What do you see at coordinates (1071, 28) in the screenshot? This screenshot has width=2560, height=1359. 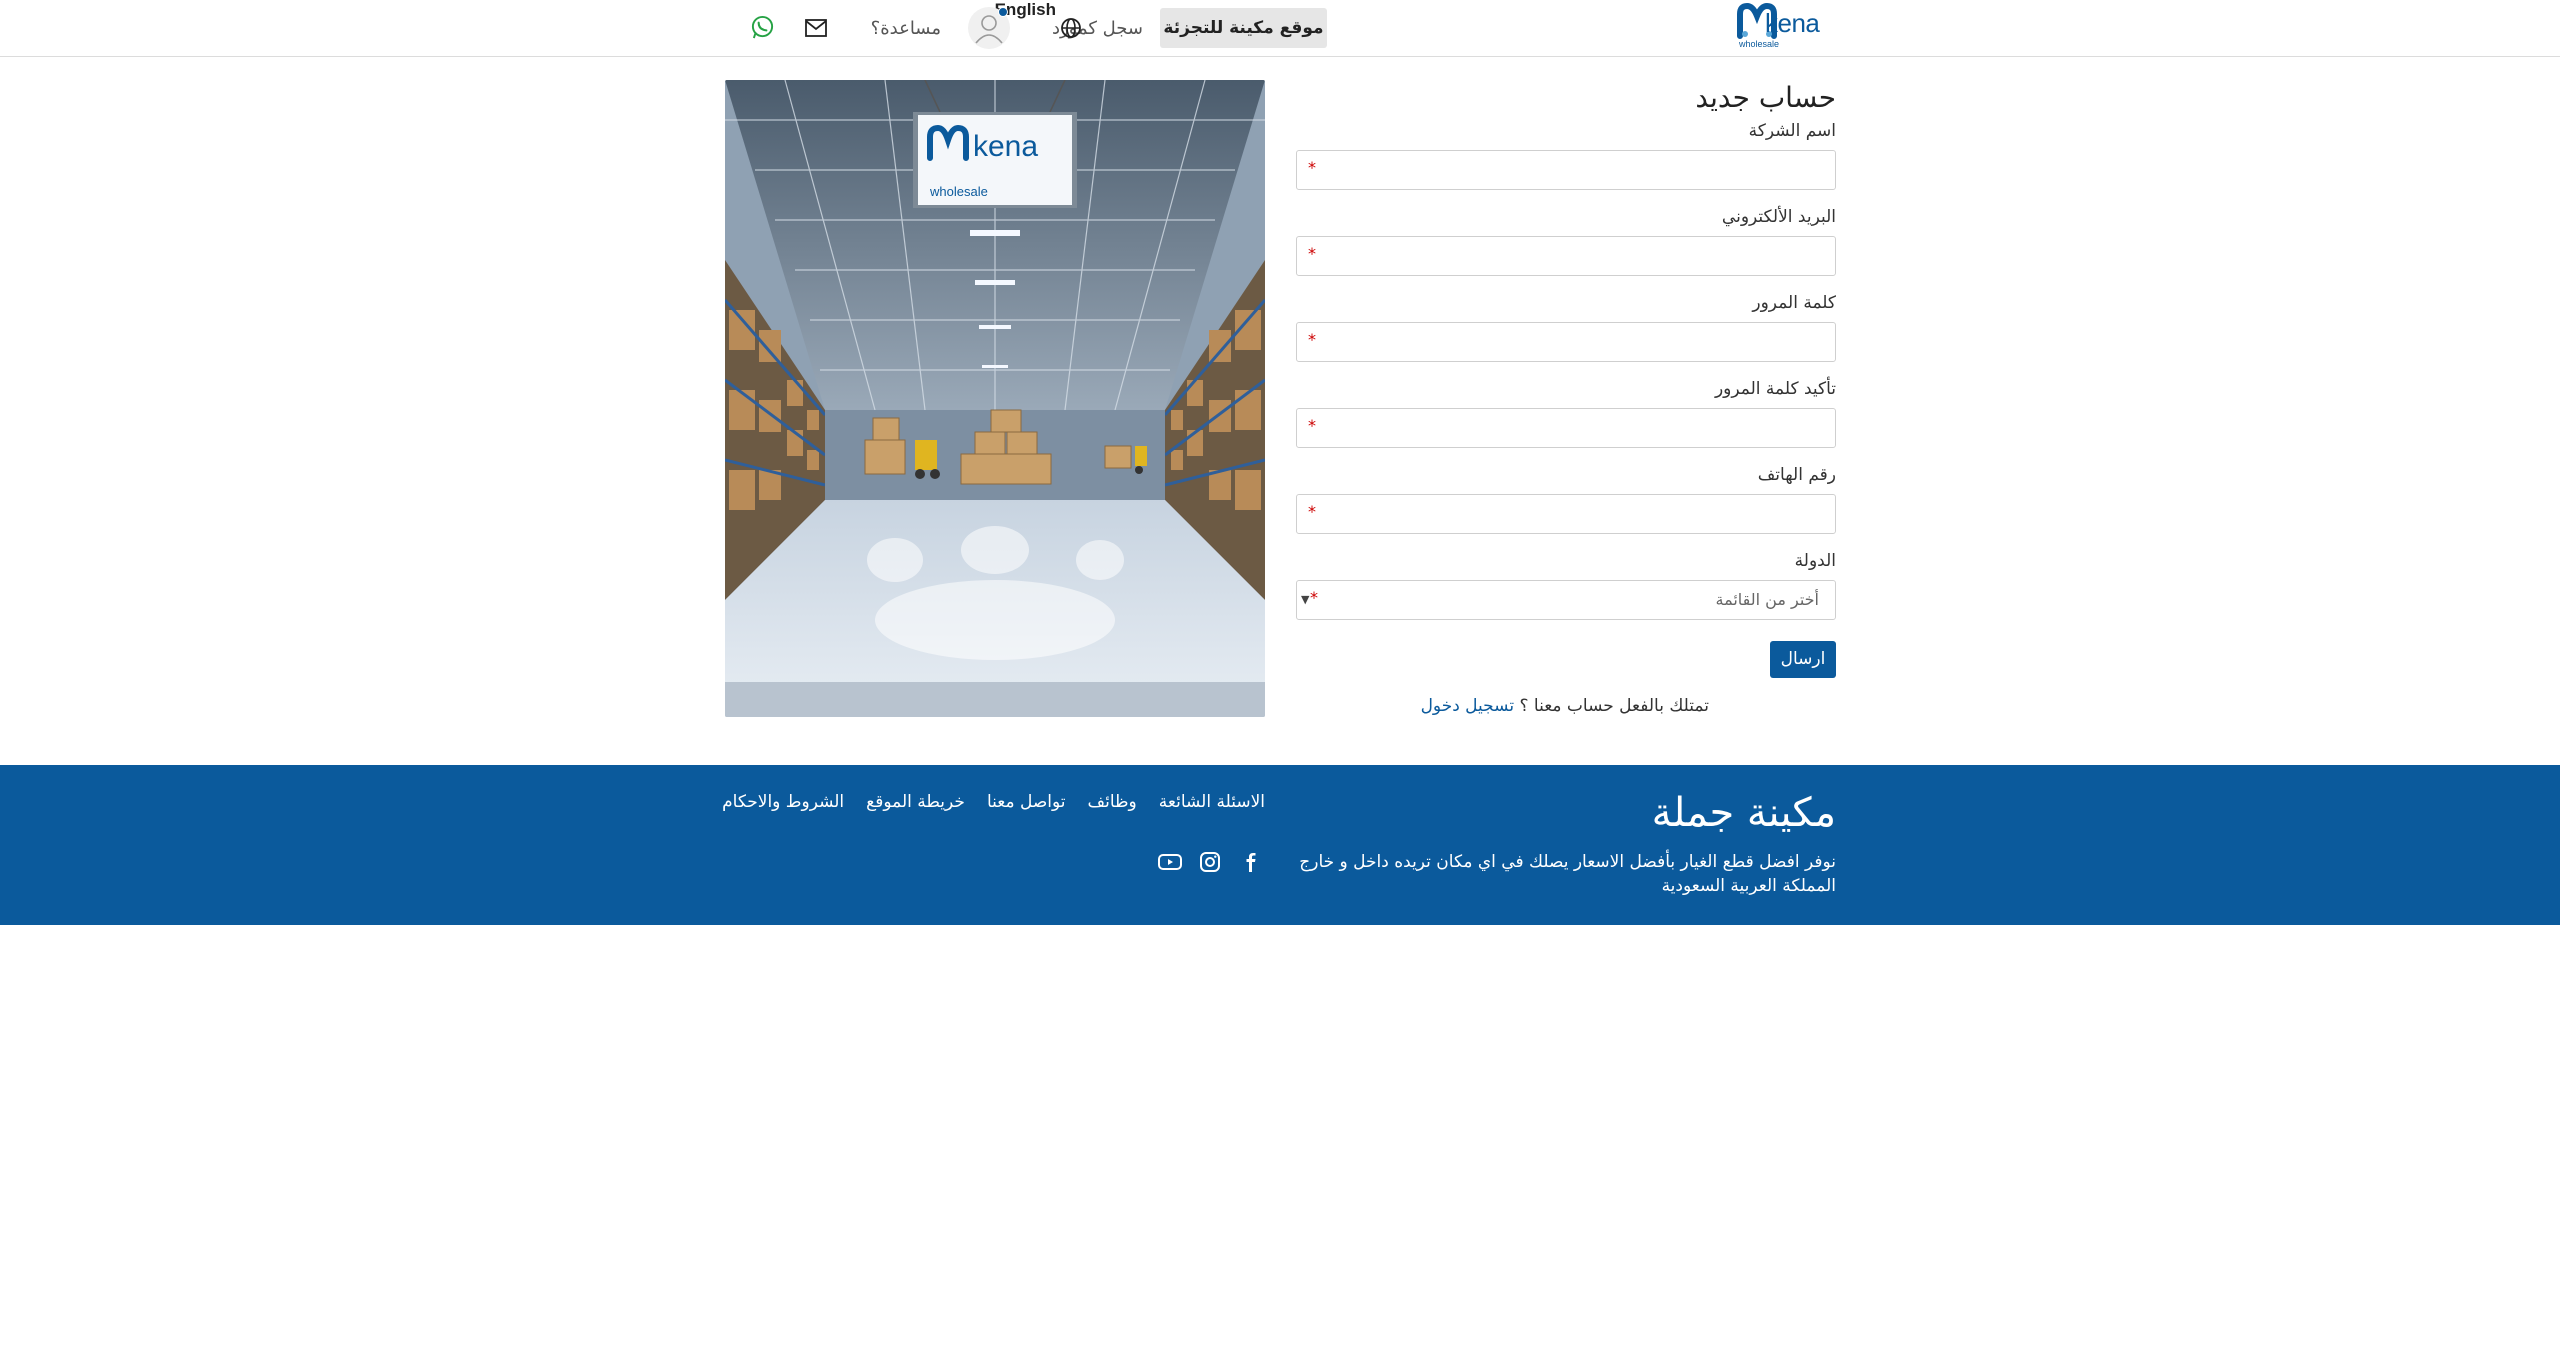 I see `globe-icon` at bounding box center [1071, 28].